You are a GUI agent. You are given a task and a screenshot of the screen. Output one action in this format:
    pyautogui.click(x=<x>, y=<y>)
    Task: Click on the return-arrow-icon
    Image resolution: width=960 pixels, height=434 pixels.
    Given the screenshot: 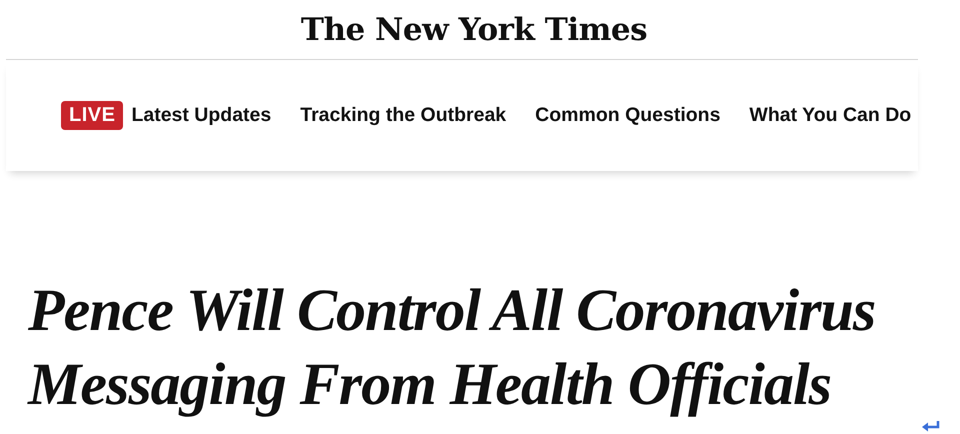 What is the action you would take?
    pyautogui.click(x=931, y=426)
    